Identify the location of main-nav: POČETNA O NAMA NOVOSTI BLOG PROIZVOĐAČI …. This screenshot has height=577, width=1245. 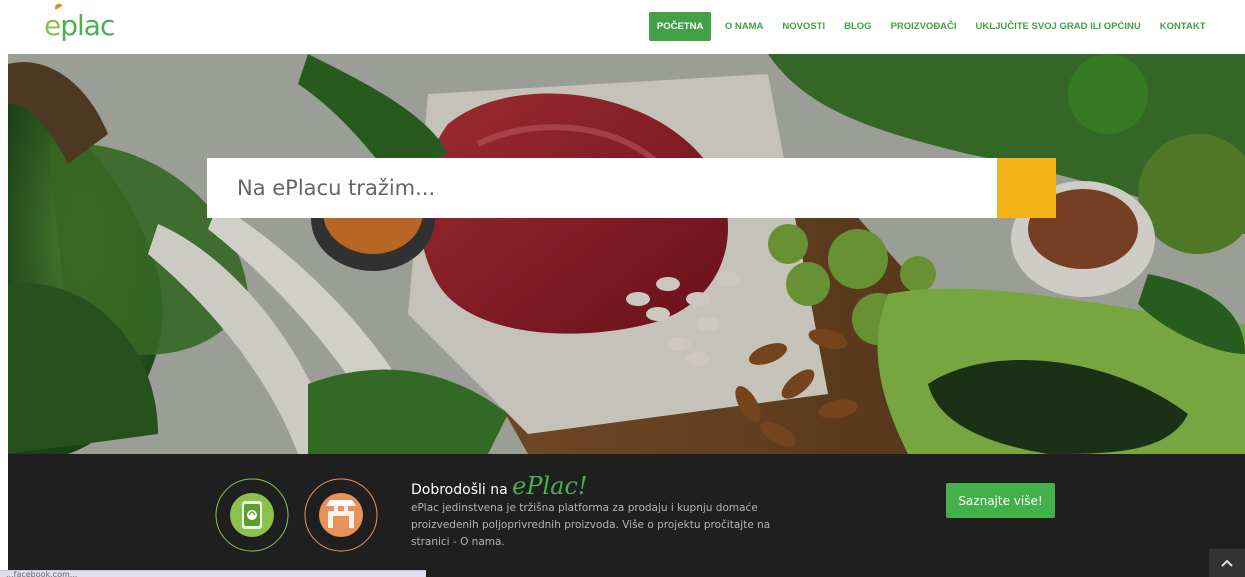
(931, 26).